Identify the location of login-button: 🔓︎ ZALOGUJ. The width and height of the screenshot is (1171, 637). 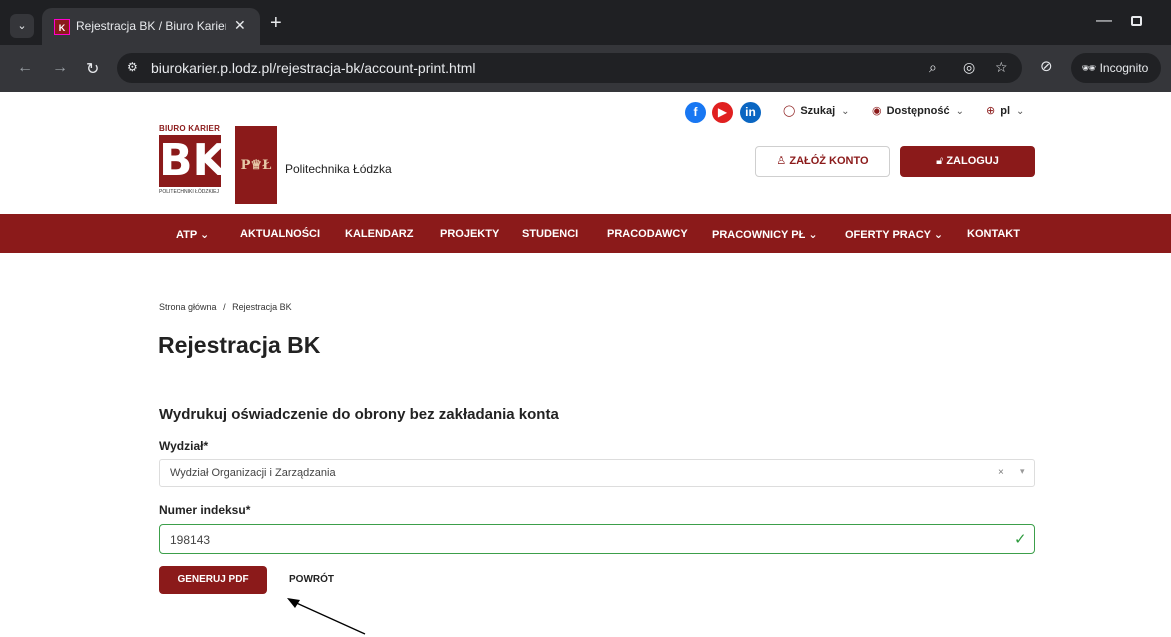
(967, 161).